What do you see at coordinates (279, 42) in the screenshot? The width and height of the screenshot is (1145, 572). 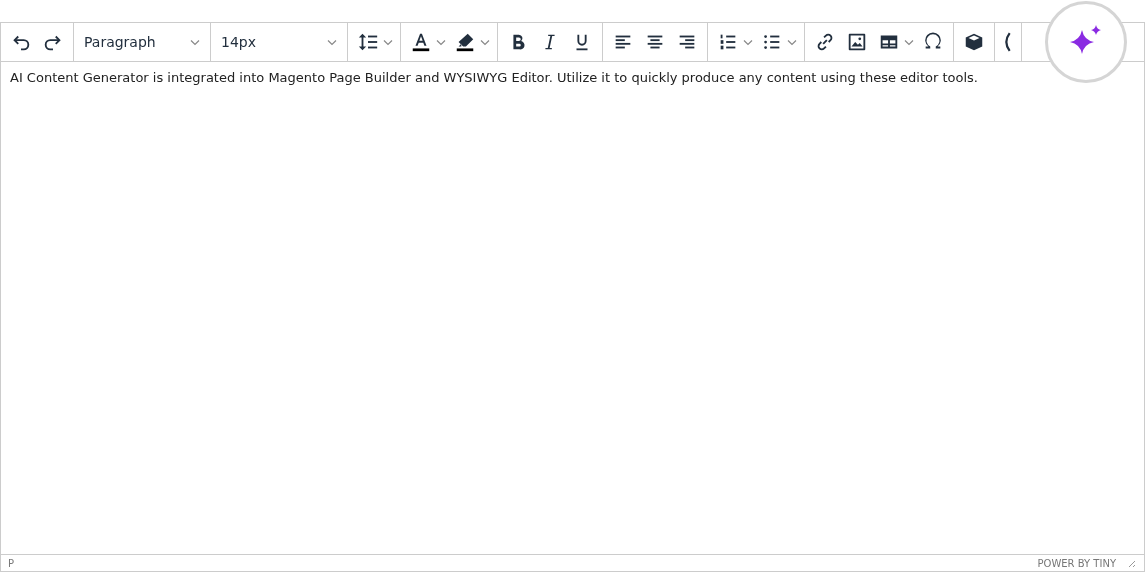 I see `format-dropdown: 14px` at bounding box center [279, 42].